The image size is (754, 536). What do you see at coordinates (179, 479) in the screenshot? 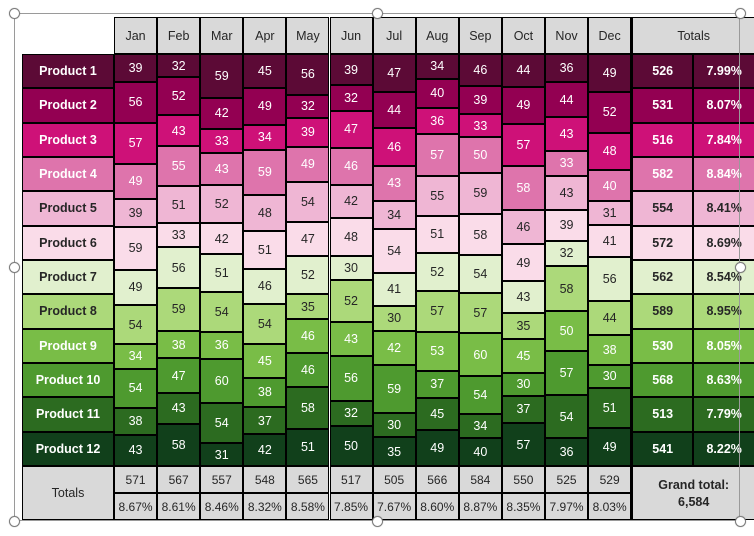
I see `column-total-value: 567` at bounding box center [179, 479].